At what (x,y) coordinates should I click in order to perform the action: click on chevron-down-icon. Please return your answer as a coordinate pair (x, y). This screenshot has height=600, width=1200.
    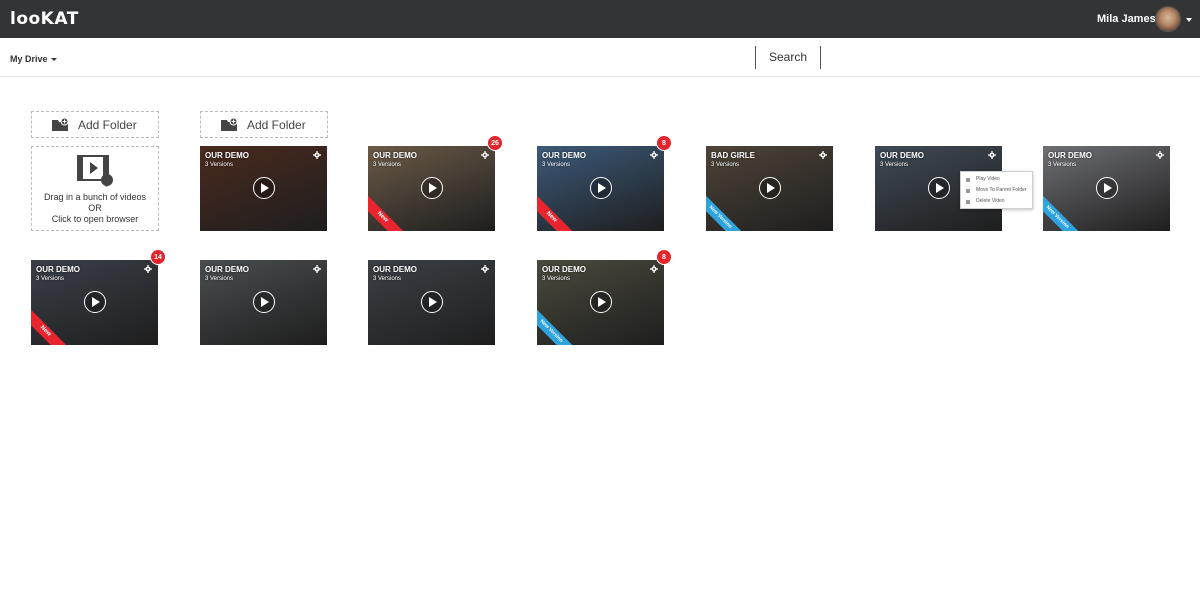
    Looking at the image, I should click on (53, 60).